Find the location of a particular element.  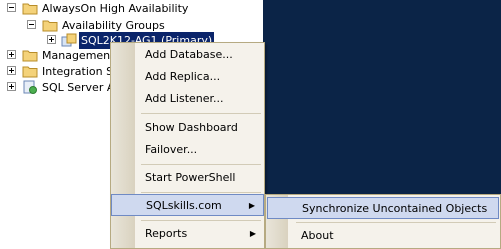

tree-item-label: AlwaysOn High Availability is located at coordinates (115, 8).